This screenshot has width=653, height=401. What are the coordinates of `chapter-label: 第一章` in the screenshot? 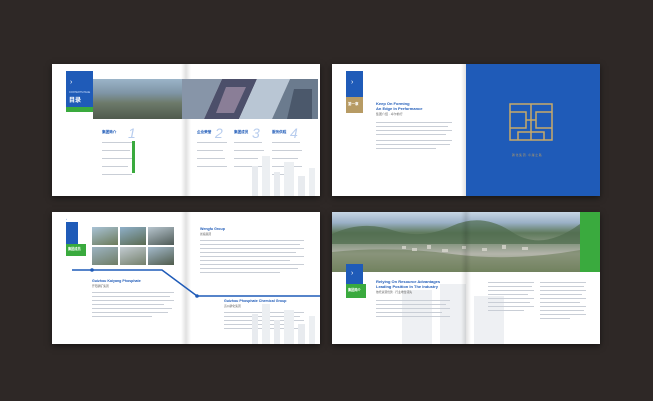 It's located at (353, 104).